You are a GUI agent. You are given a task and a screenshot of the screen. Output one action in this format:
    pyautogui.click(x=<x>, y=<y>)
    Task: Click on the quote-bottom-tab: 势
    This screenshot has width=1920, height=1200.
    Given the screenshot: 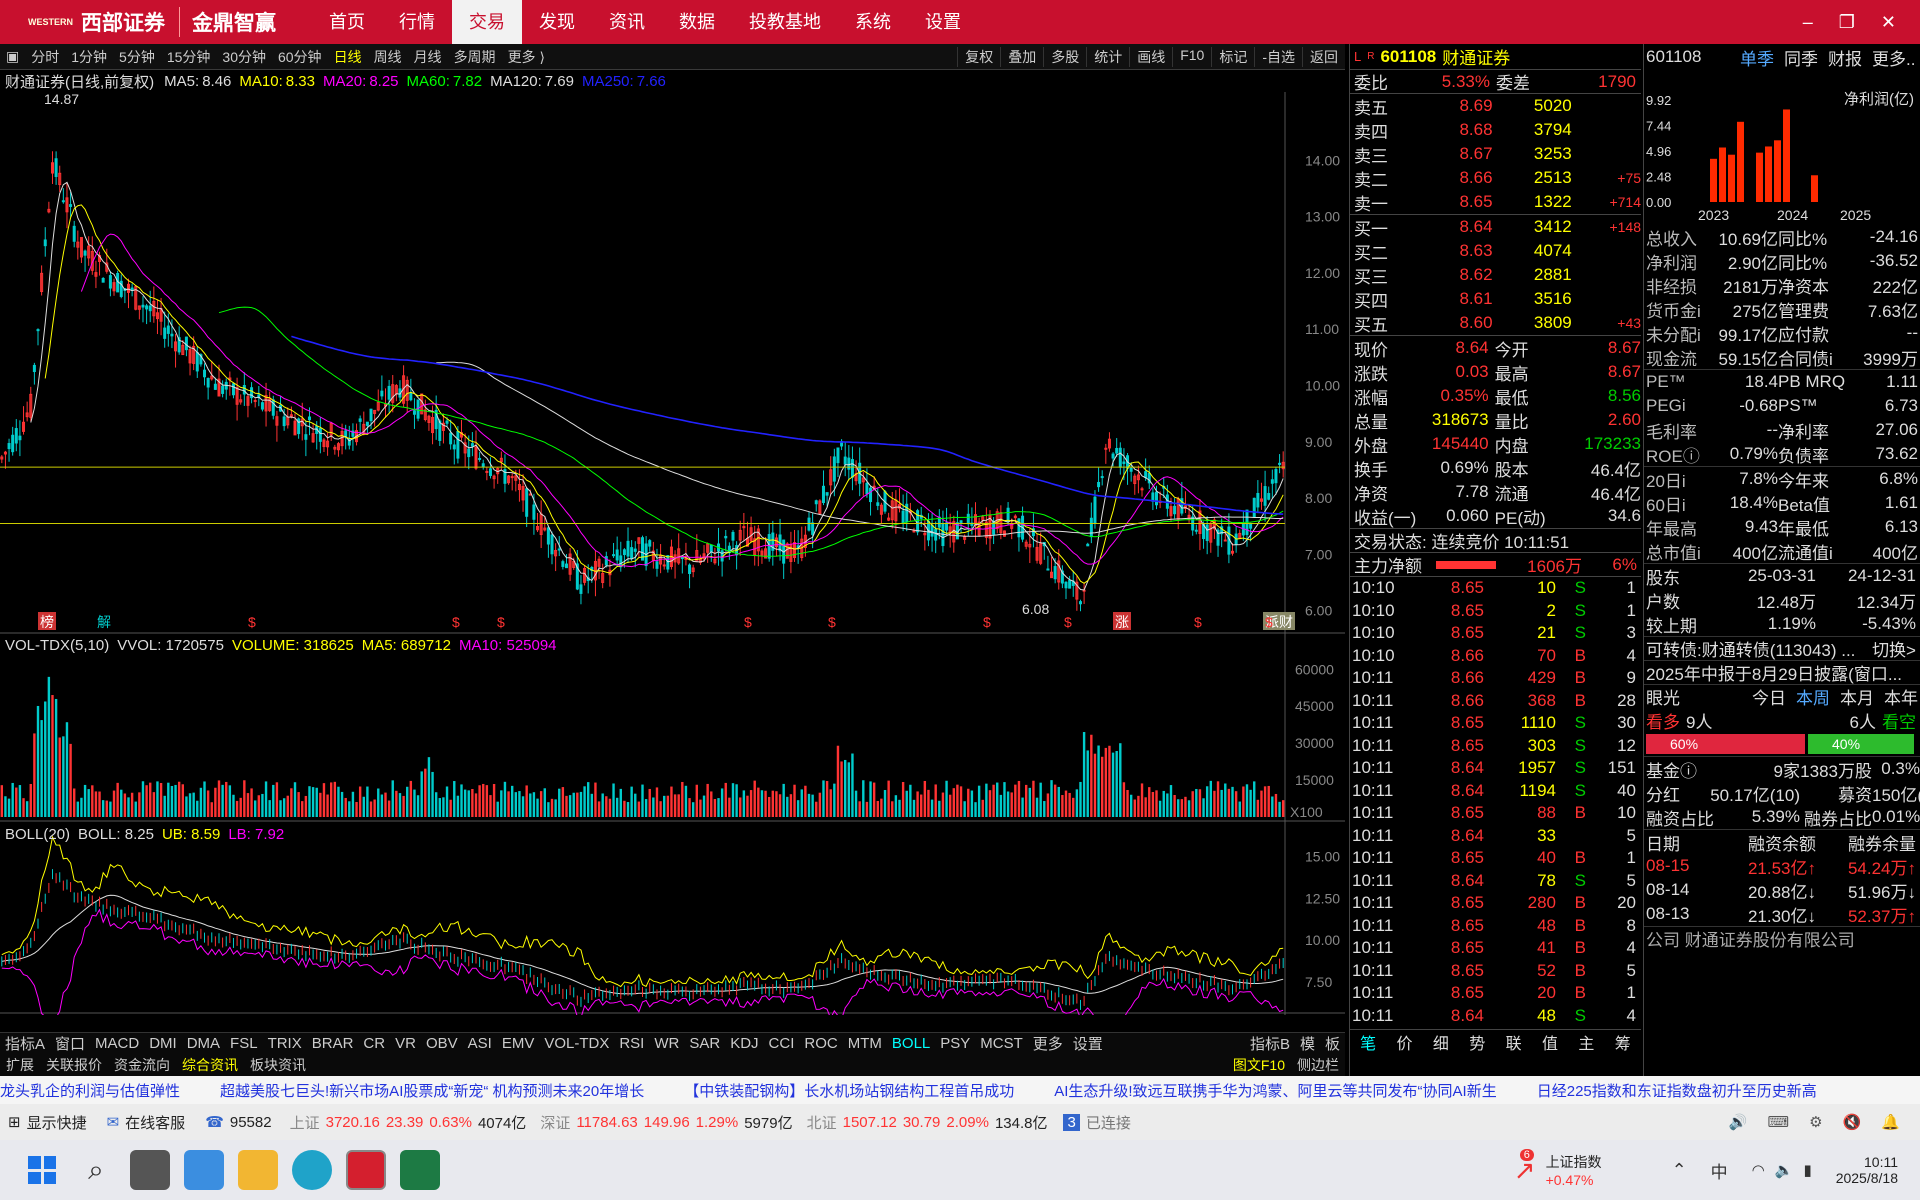 What is the action you would take?
    pyautogui.click(x=1477, y=1042)
    